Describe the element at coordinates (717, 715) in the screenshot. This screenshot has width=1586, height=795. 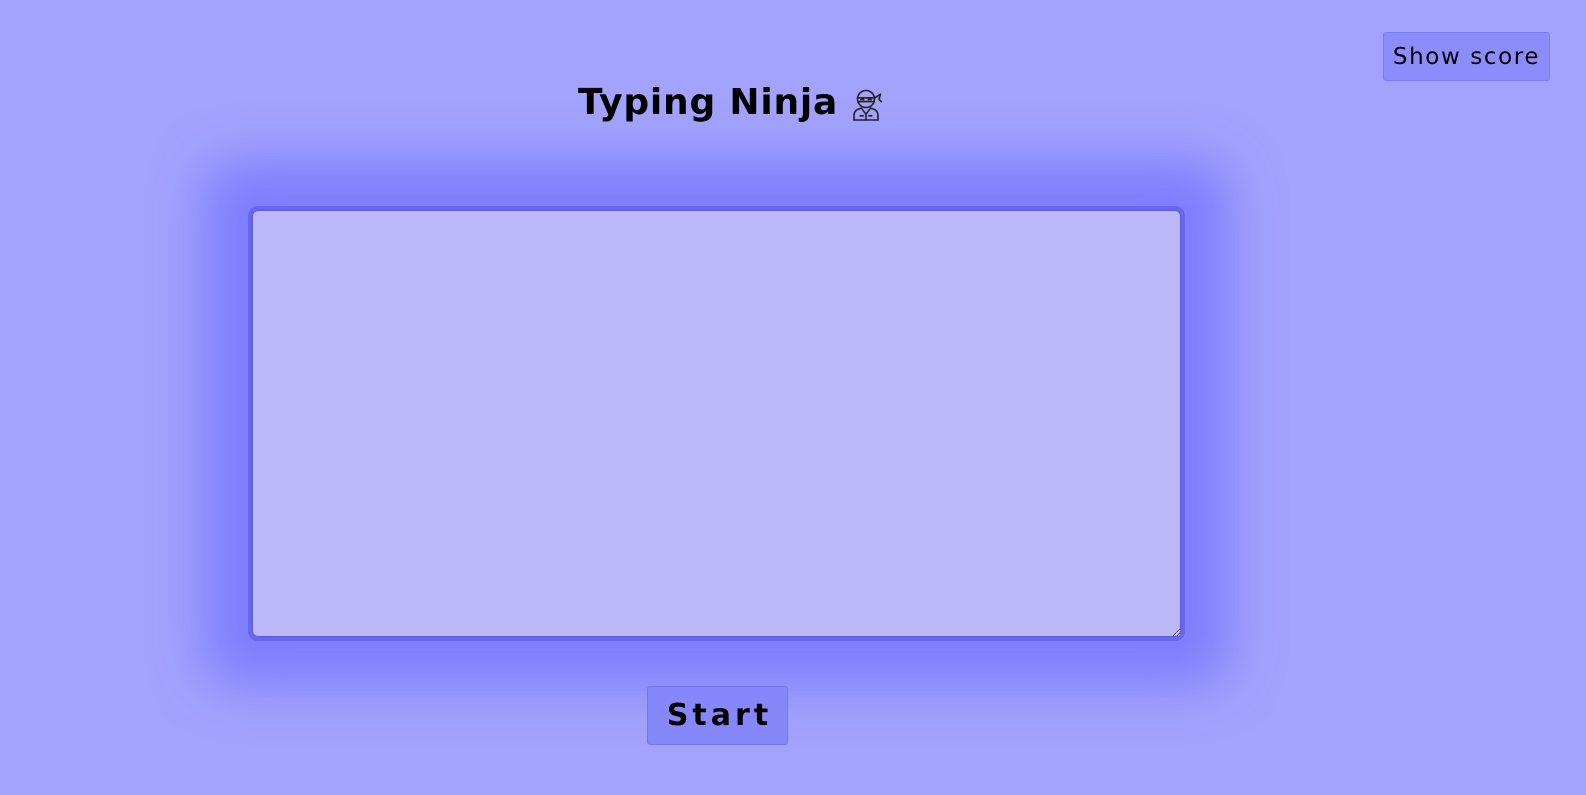
I see `start-button: Start` at that location.